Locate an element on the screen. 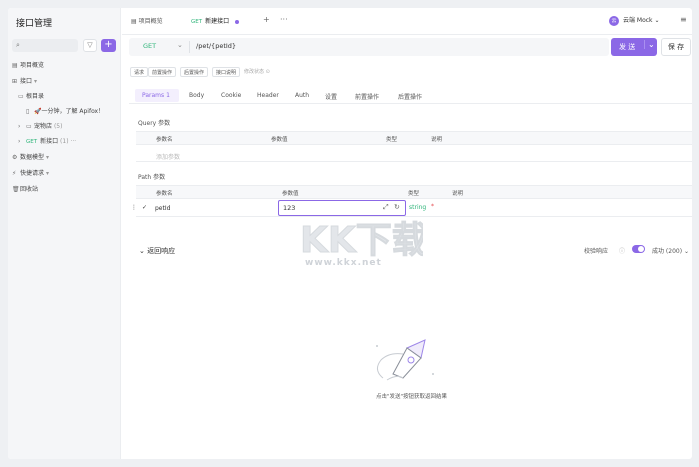  action-request: 请求 is located at coordinates (139, 72).